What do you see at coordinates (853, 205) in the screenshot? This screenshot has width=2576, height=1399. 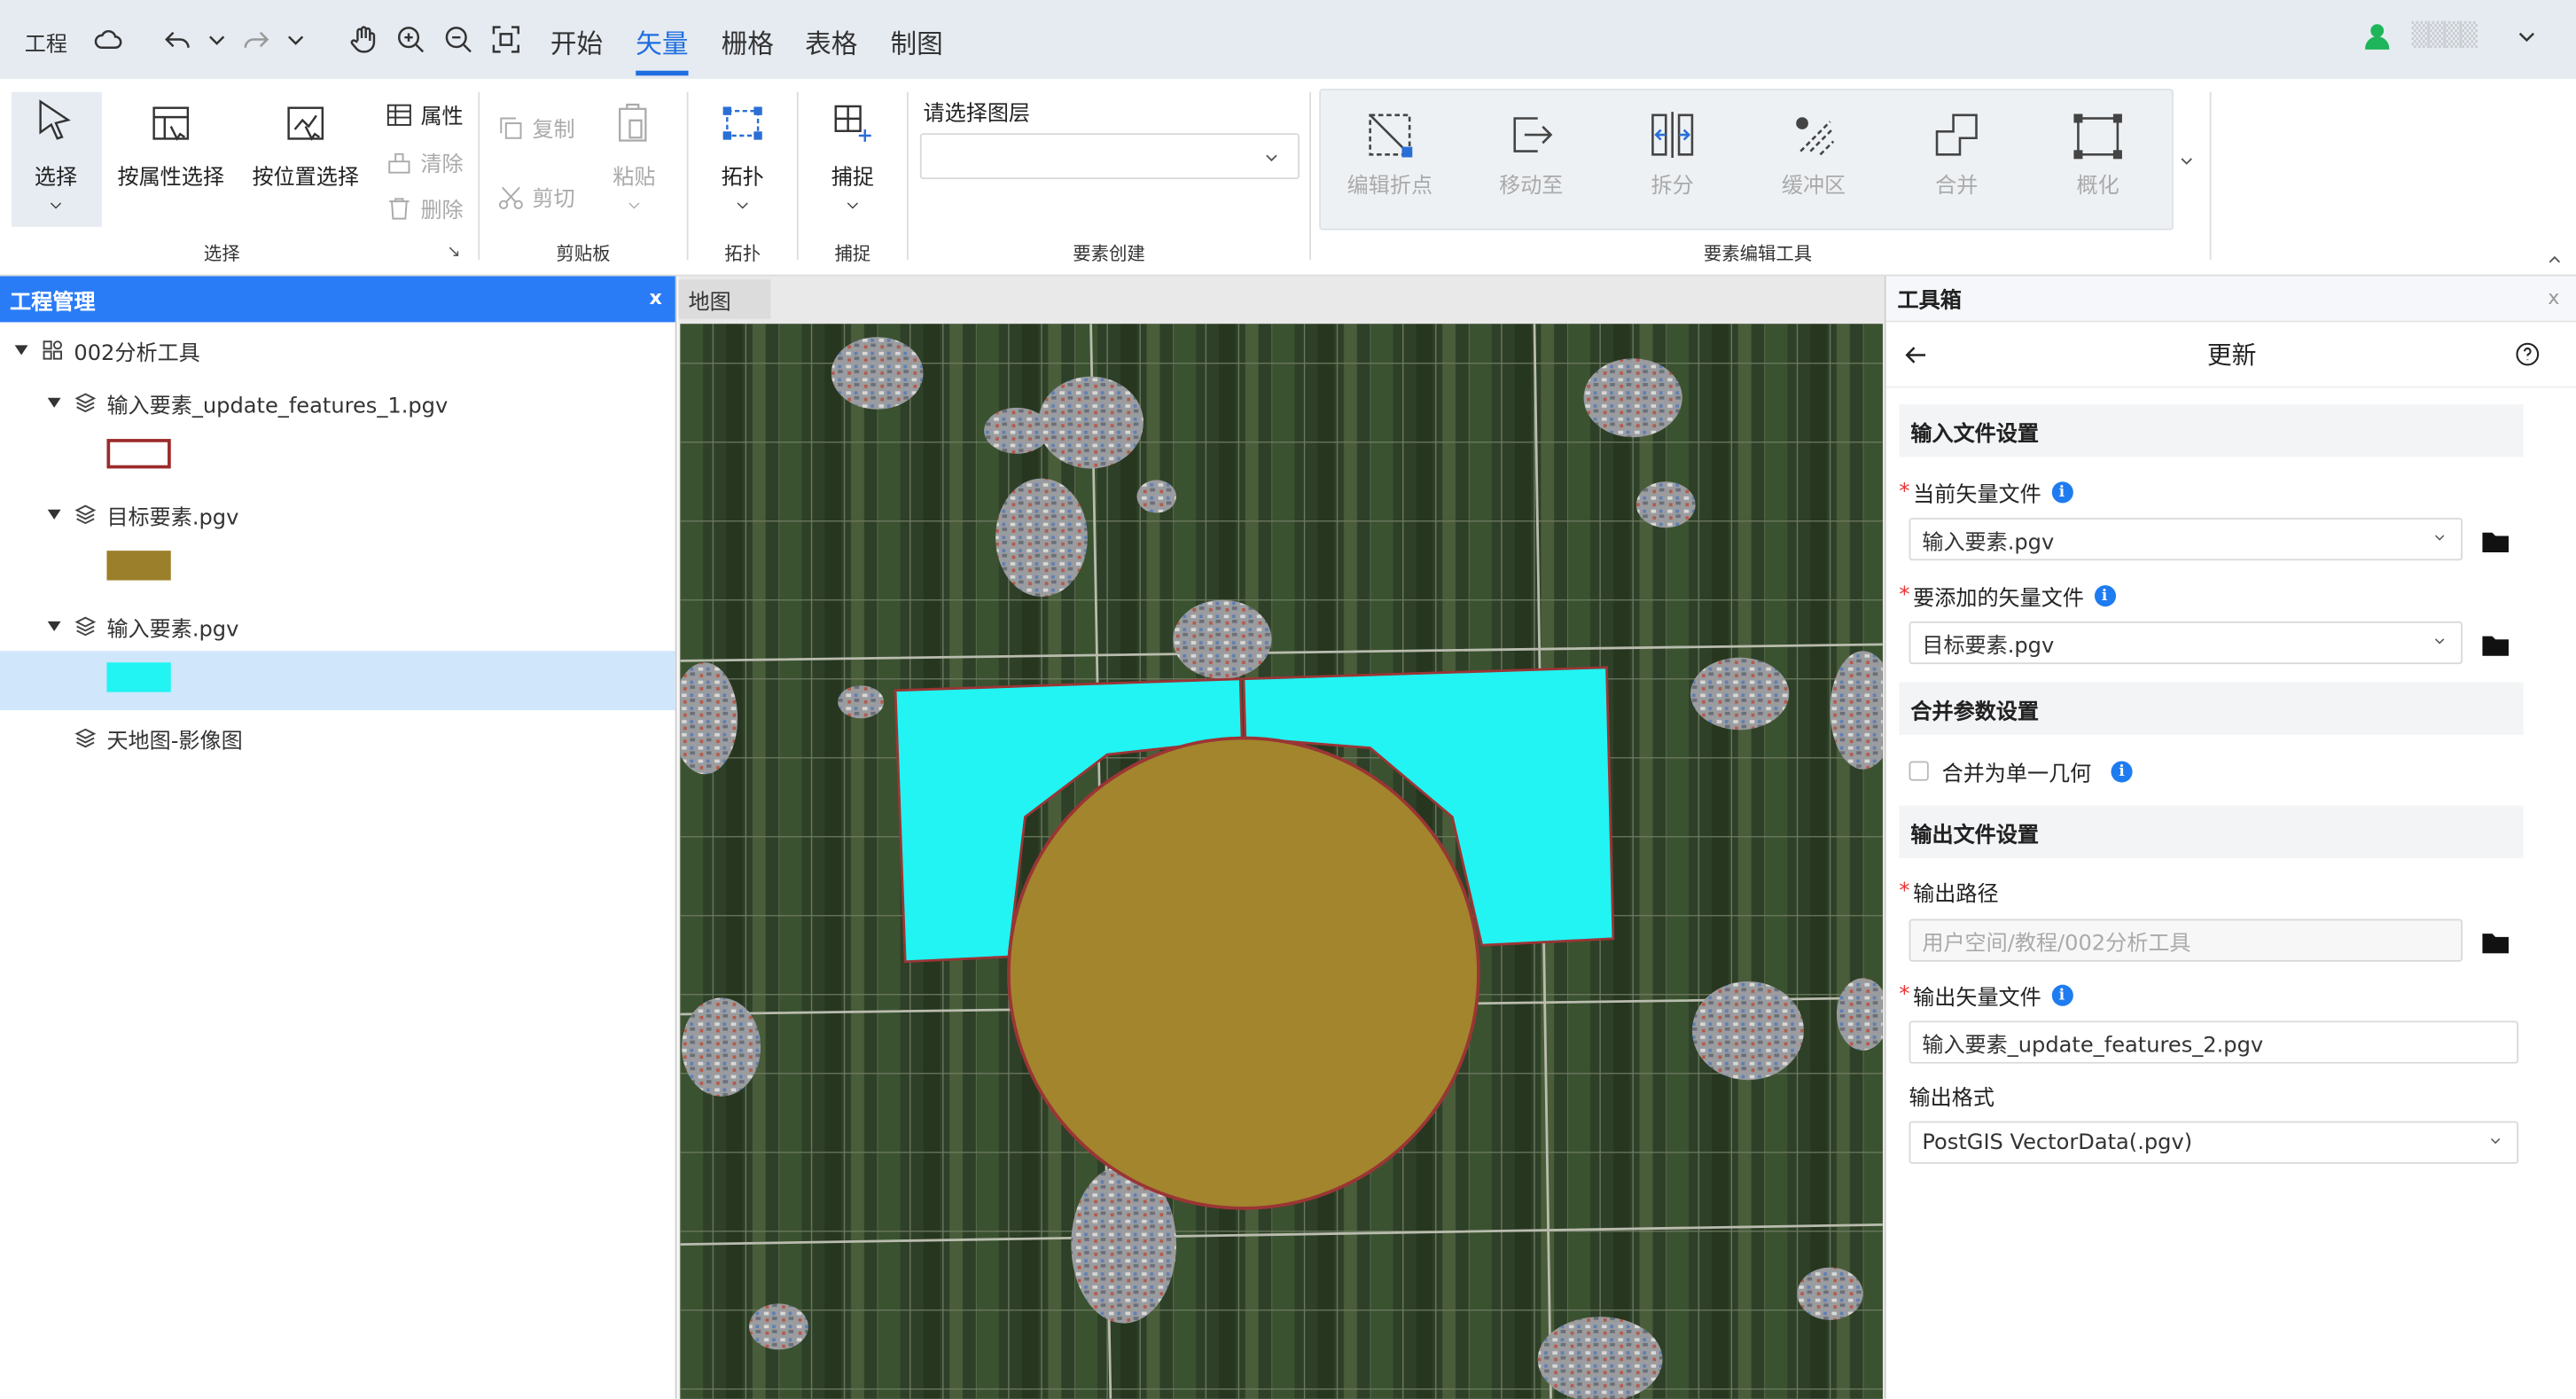 I see `snap-dropdown-icon` at bounding box center [853, 205].